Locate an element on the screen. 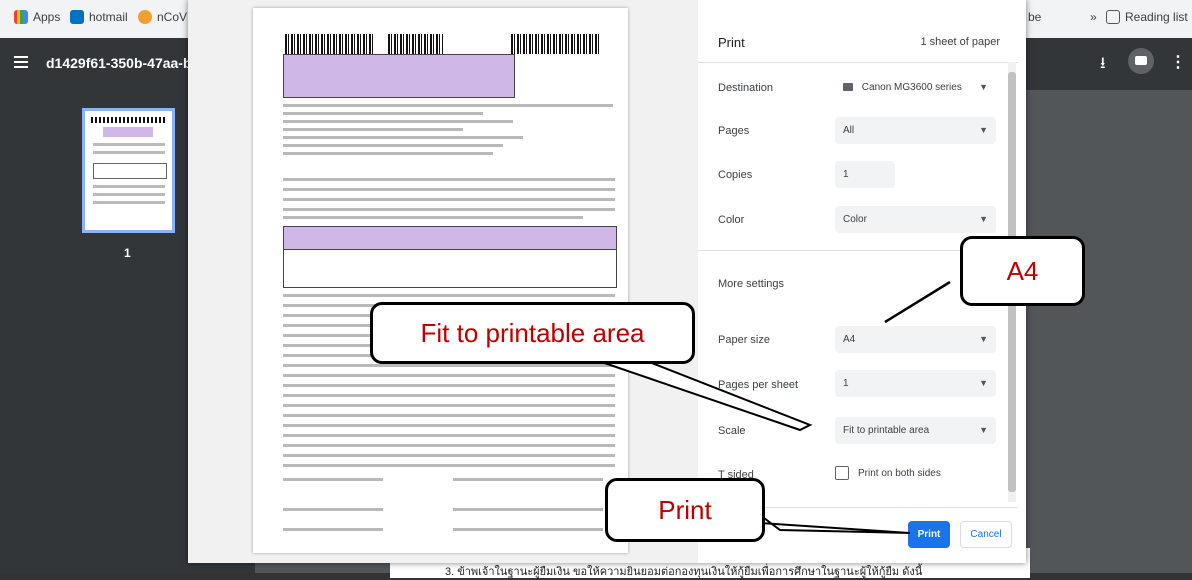 The height and width of the screenshot is (580, 1192). callout-a4: A4 is located at coordinates (1022, 271).